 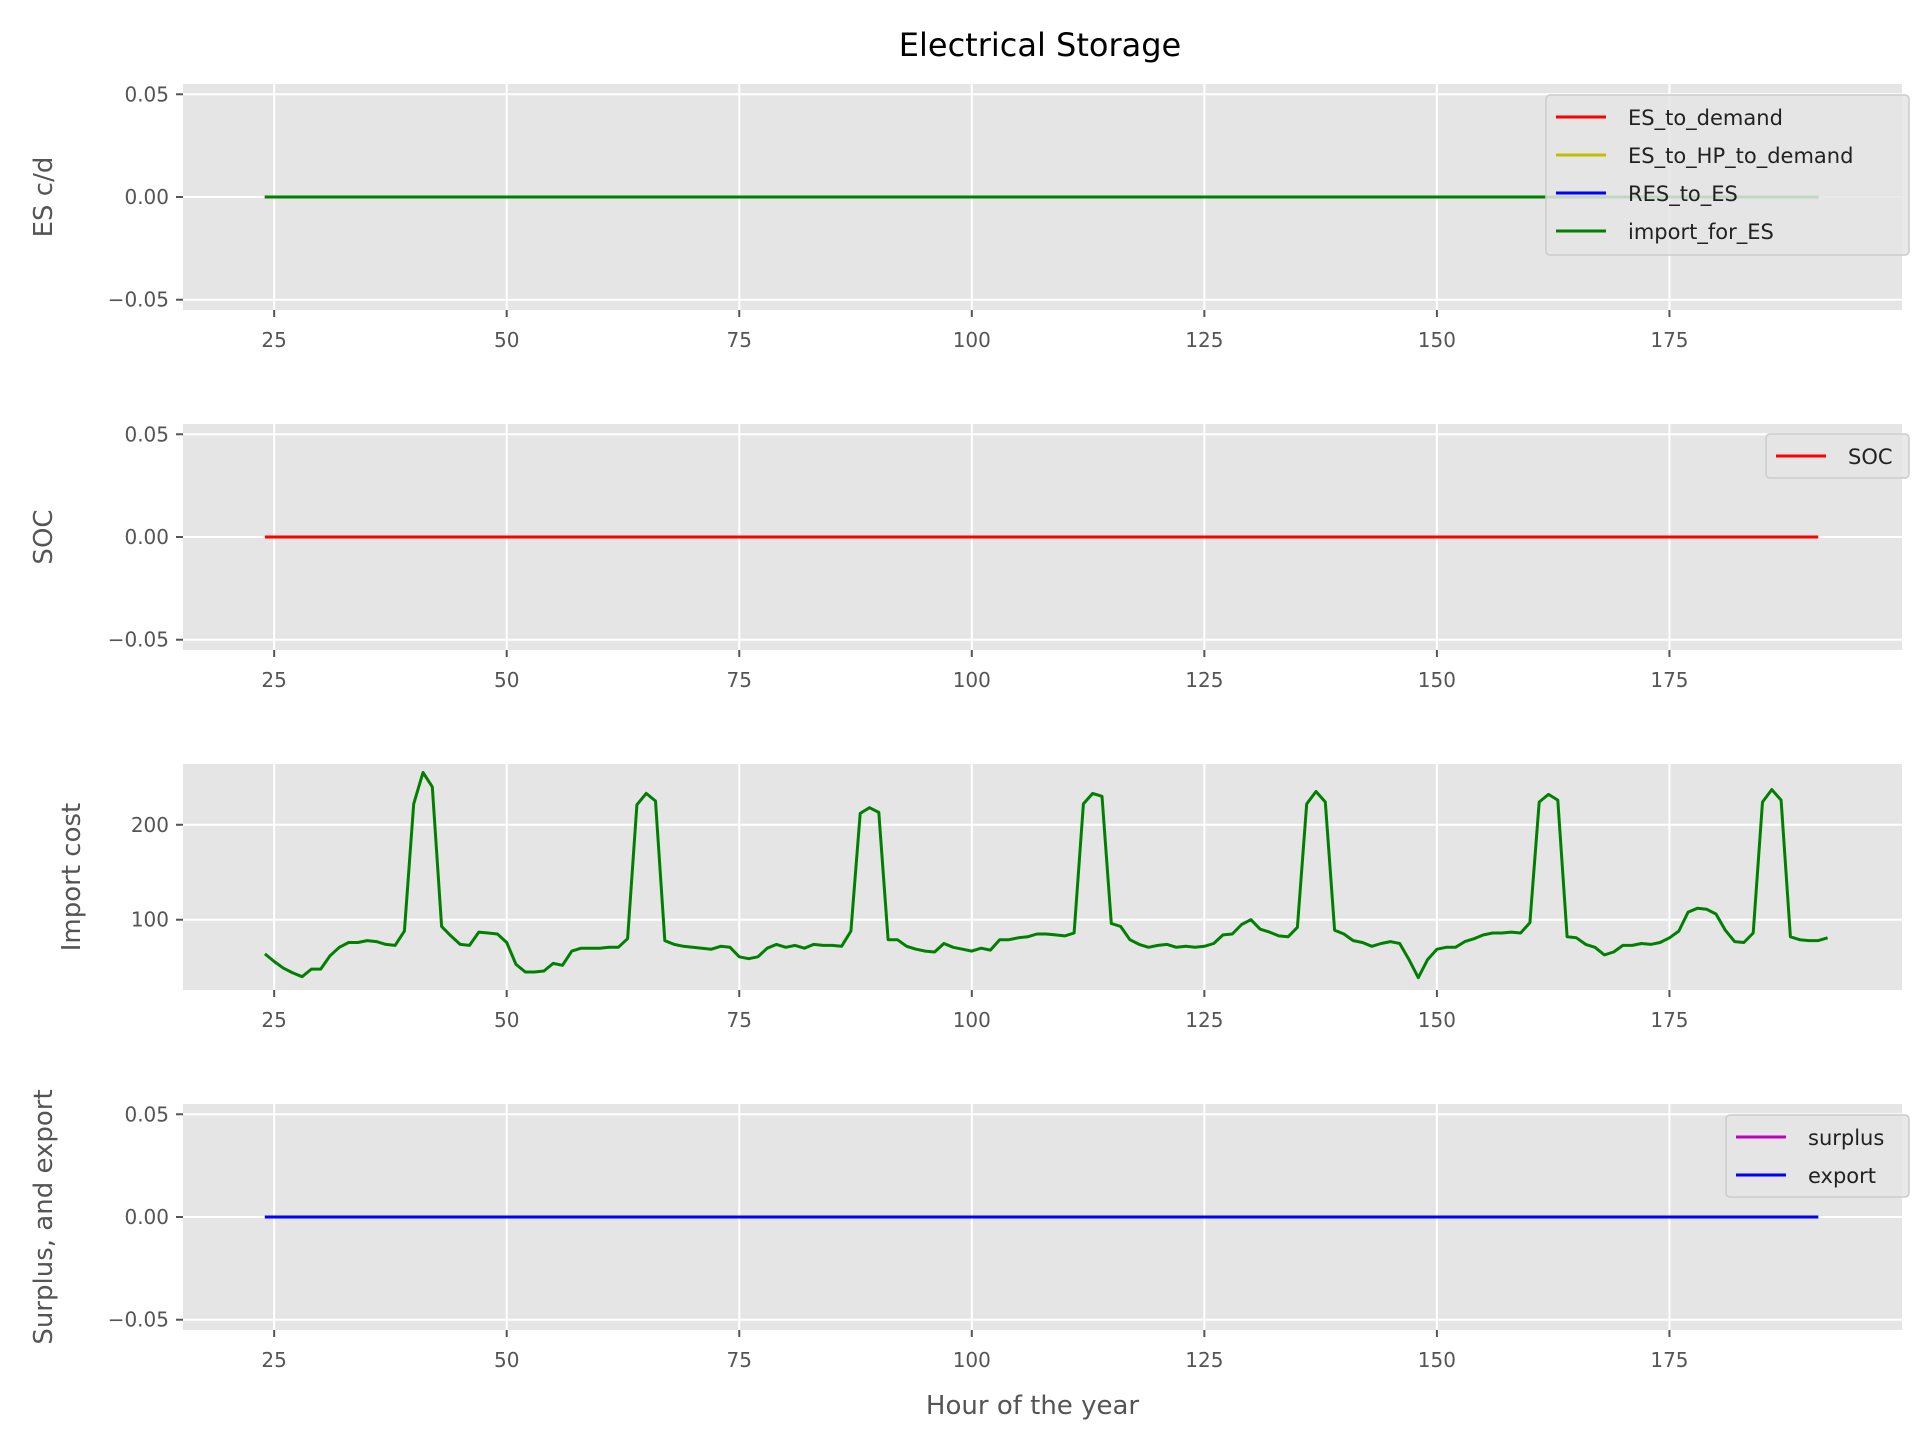 I want to click on y-axis-label: Surplus, and export, so click(x=44, y=1216).